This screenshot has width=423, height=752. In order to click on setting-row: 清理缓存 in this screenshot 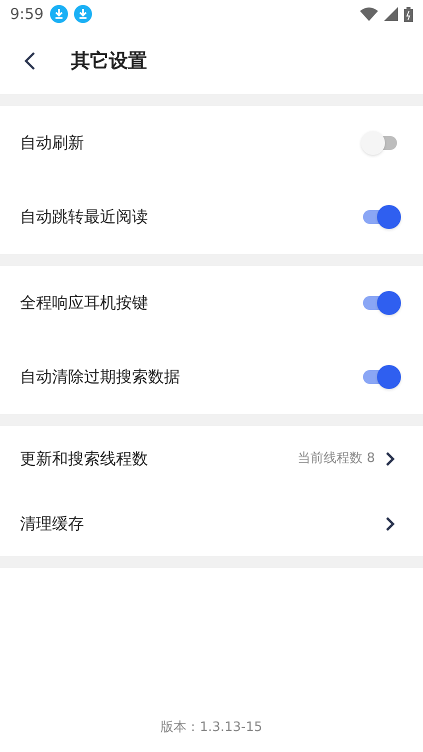, I will do `click(211, 523)`.